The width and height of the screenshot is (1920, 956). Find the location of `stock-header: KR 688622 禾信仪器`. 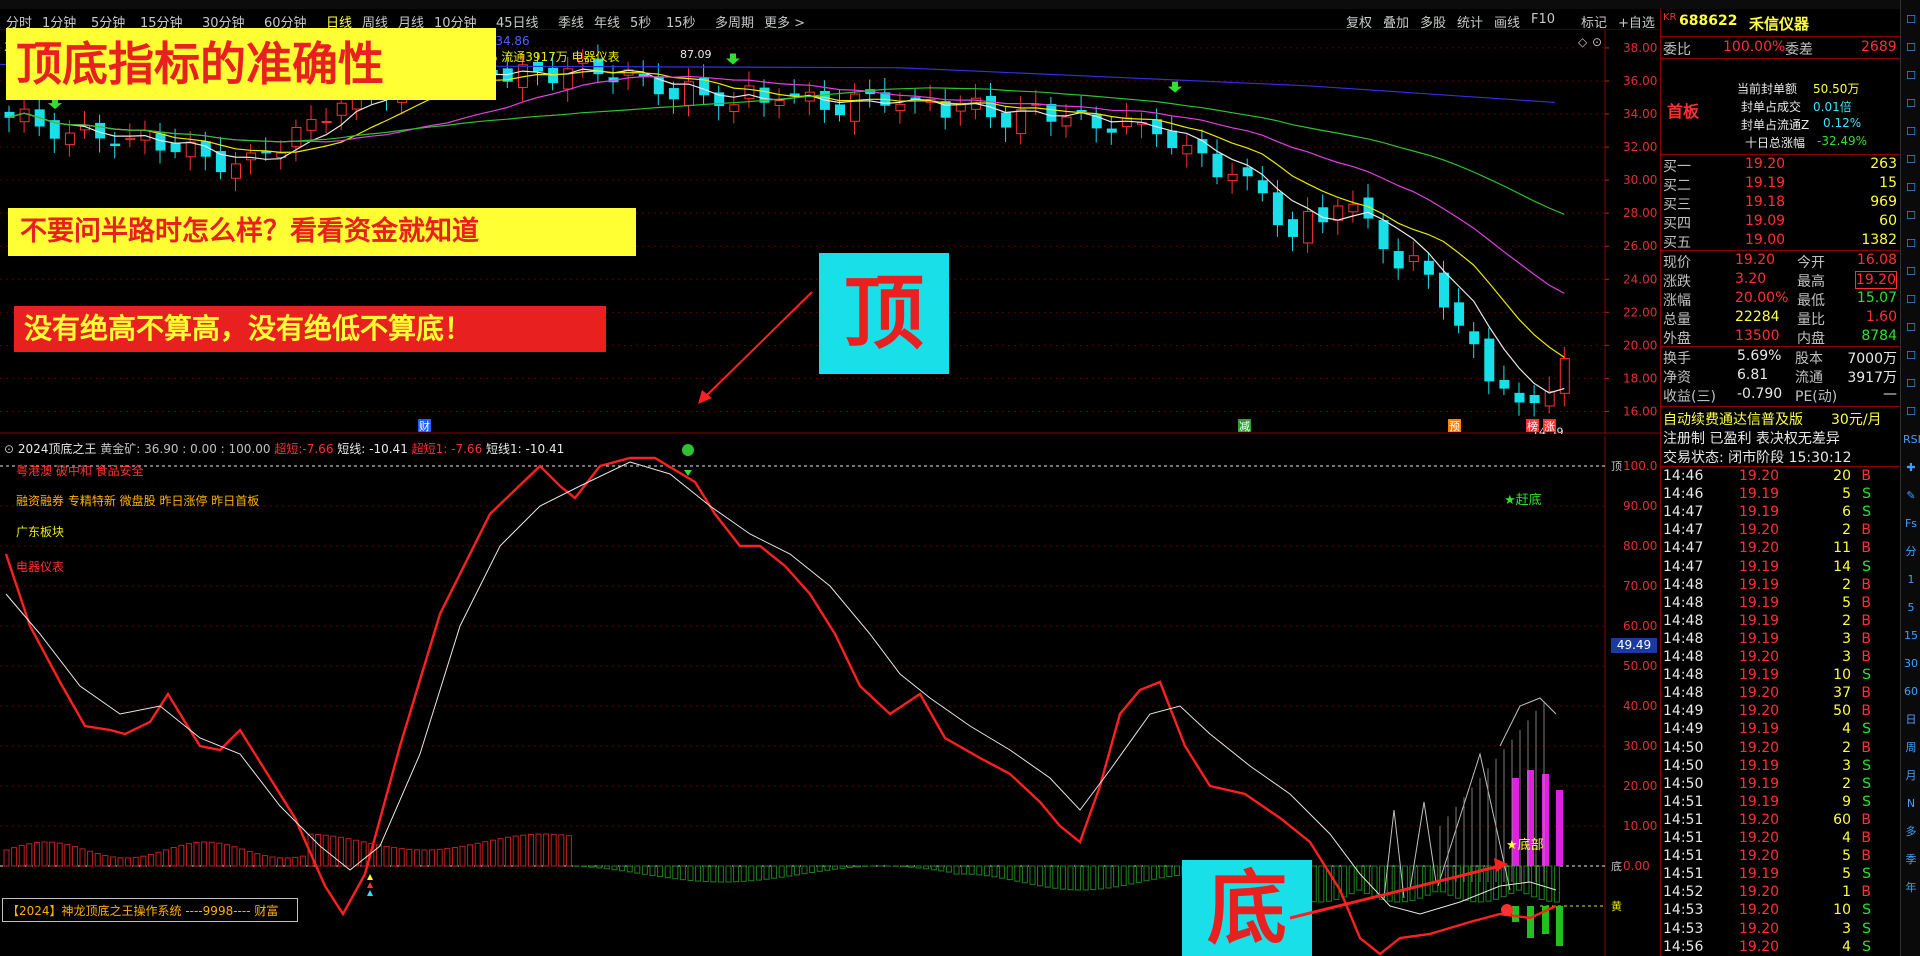

stock-header: KR 688622 禾信仪器 is located at coordinates (1781, 22).